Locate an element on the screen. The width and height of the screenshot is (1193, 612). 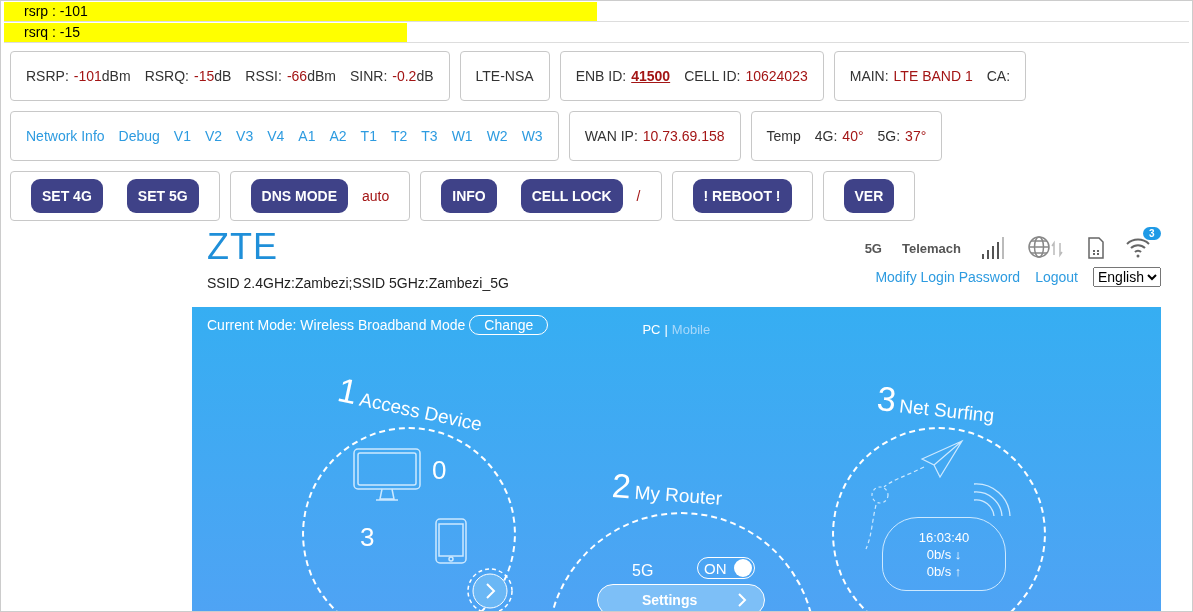
info-value: -0.2 is located at coordinates (404, 76).